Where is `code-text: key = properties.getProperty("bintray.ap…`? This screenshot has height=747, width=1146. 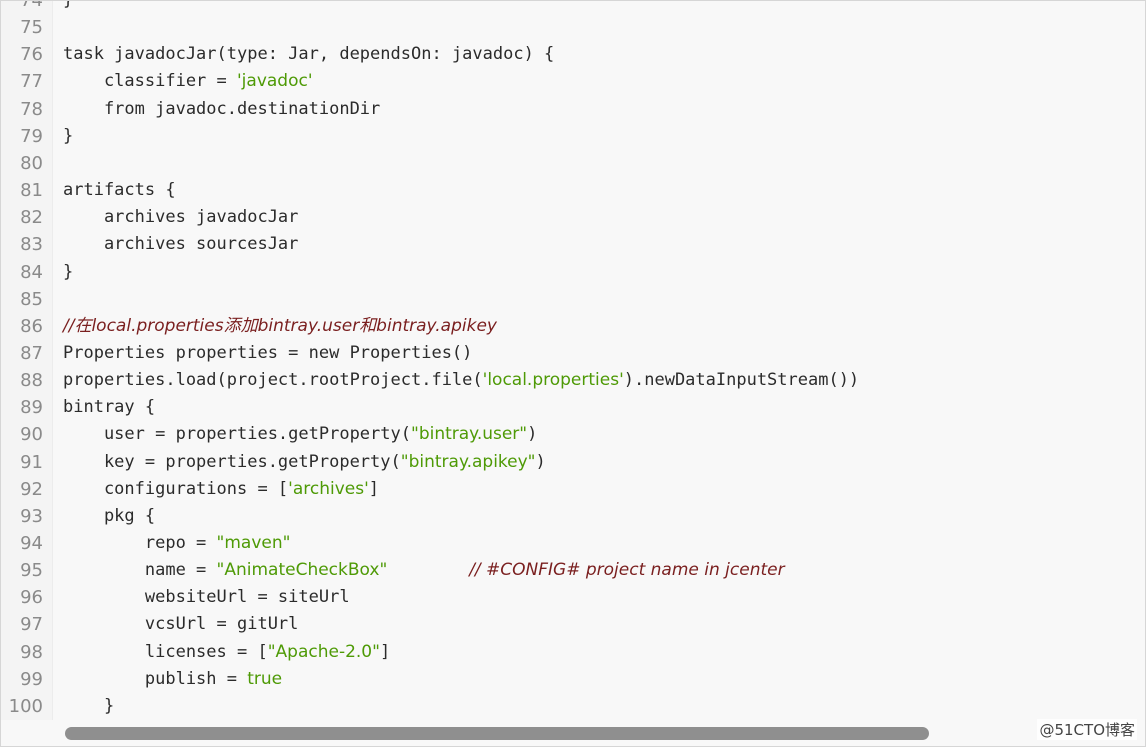 code-text: key = properties.getProperty("bintray.ap… is located at coordinates (304, 462).